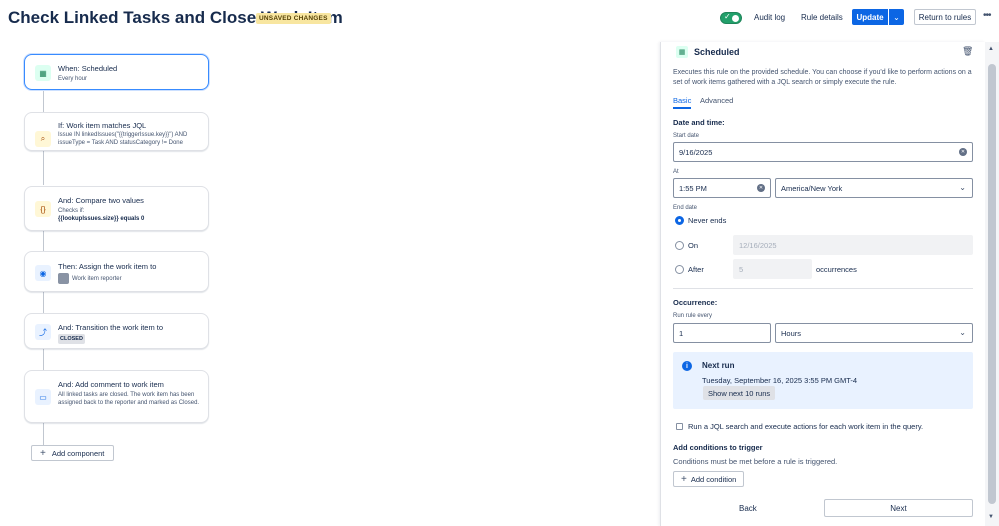  Describe the element at coordinates (679, 426) in the screenshot. I see `jql-checkbox` at that location.